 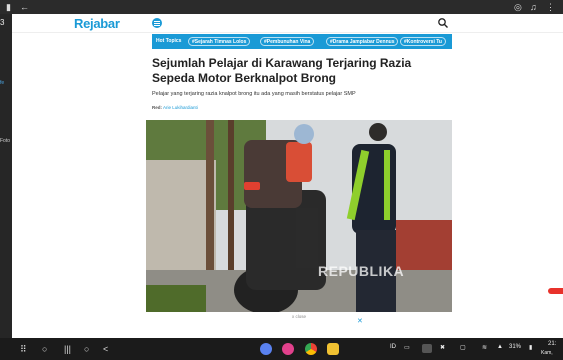 What do you see at coordinates (442, 347) in the screenshot?
I see `mic-icon: ✖` at bounding box center [442, 347].